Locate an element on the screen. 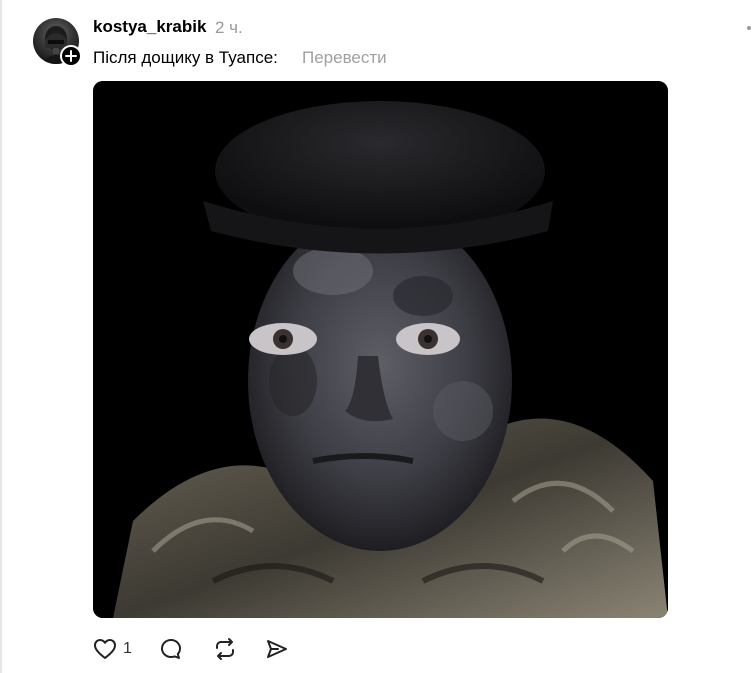 Image resolution: width=756 pixels, height=673 pixels. share-button is located at coordinates (277, 649).